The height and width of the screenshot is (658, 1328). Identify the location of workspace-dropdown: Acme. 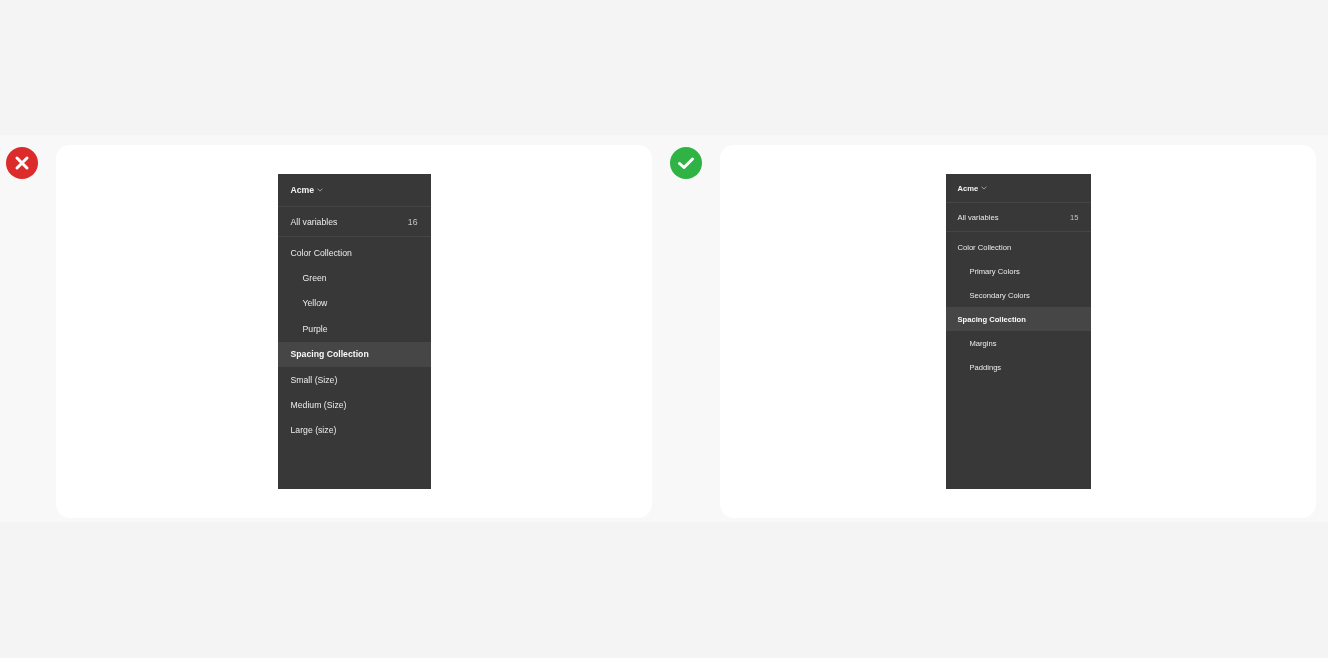
(307, 190).